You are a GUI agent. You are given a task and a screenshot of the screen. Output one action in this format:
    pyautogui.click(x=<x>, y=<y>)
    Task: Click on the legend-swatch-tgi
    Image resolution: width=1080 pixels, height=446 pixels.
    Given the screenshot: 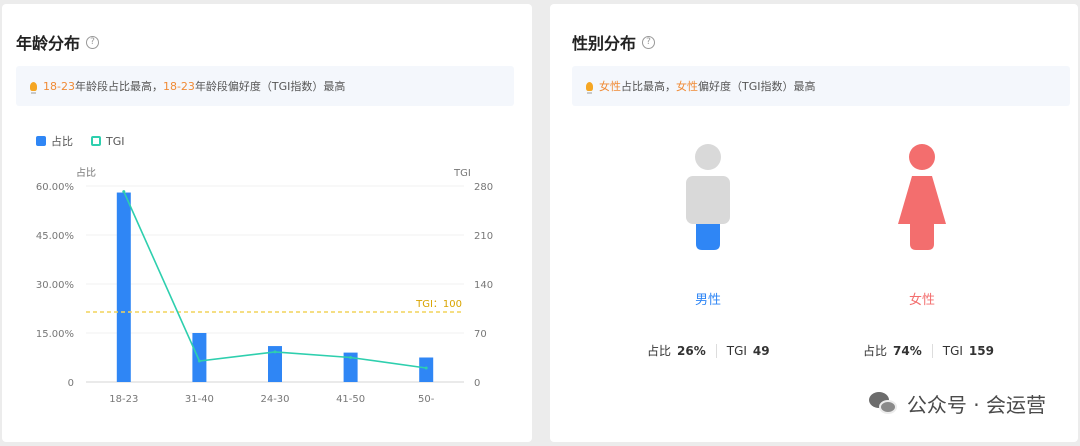 What is the action you would take?
    pyautogui.click(x=96, y=141)
    